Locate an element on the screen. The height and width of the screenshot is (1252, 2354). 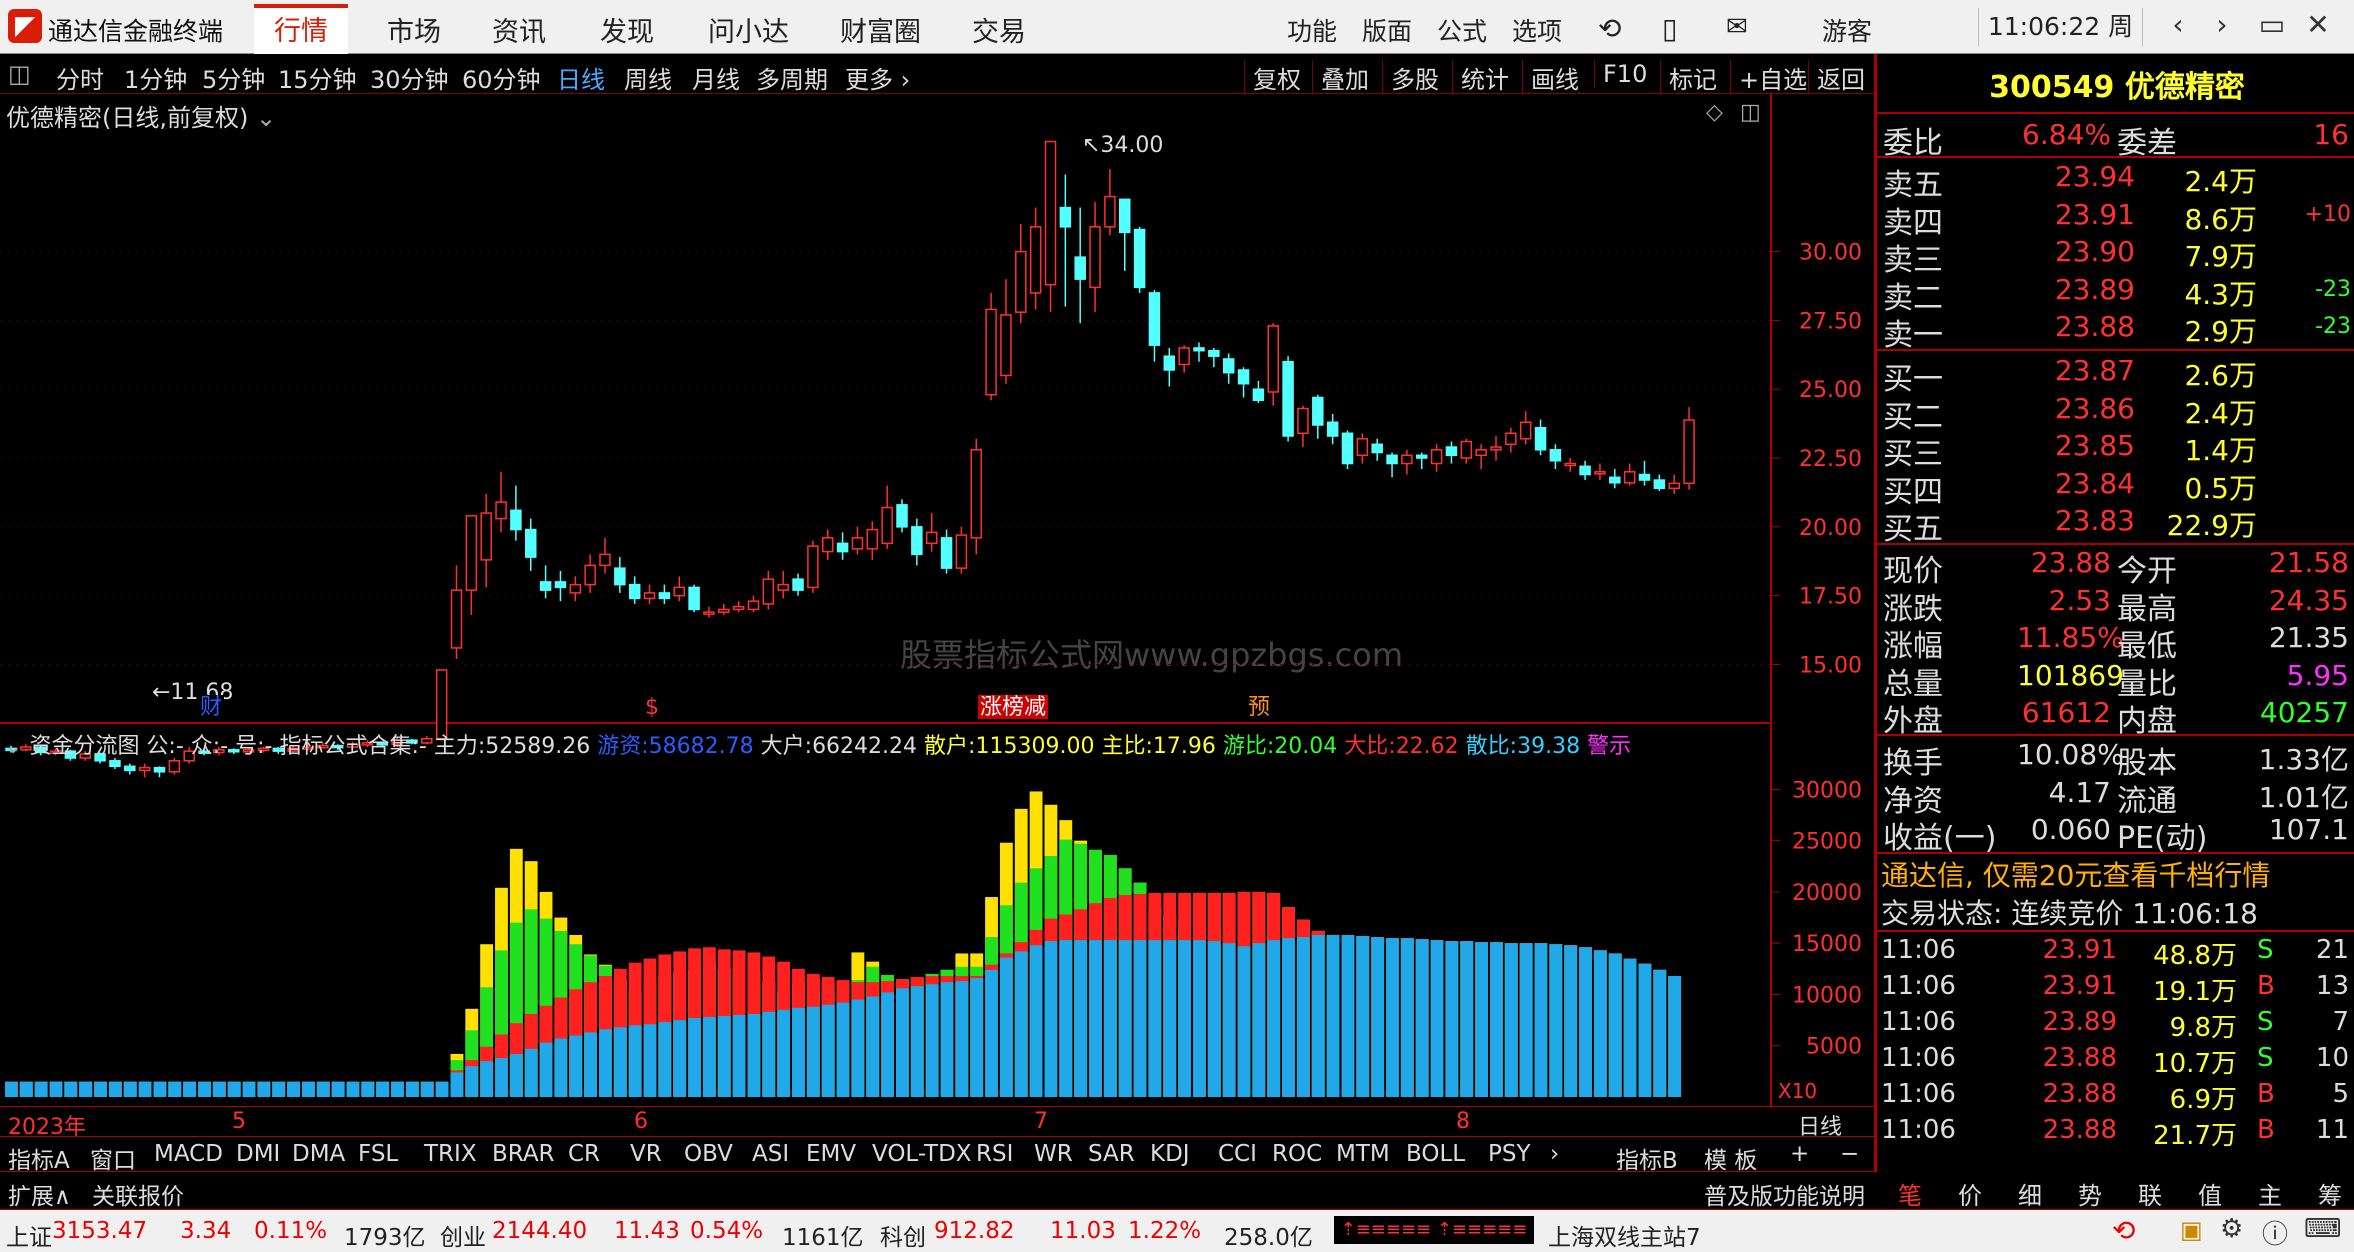
indicator-tab-3: DMI is located at coordinates (258, 1154).